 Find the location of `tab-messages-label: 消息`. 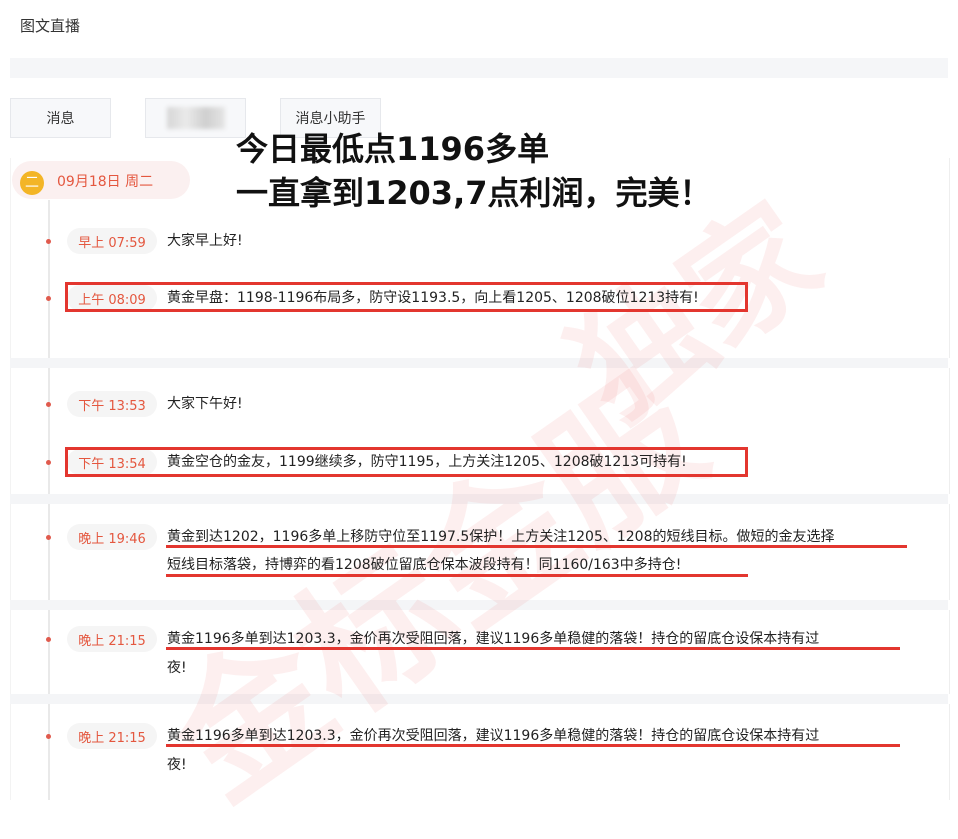

tab-messages-label: 消息 is located at coordinates (60, 119).